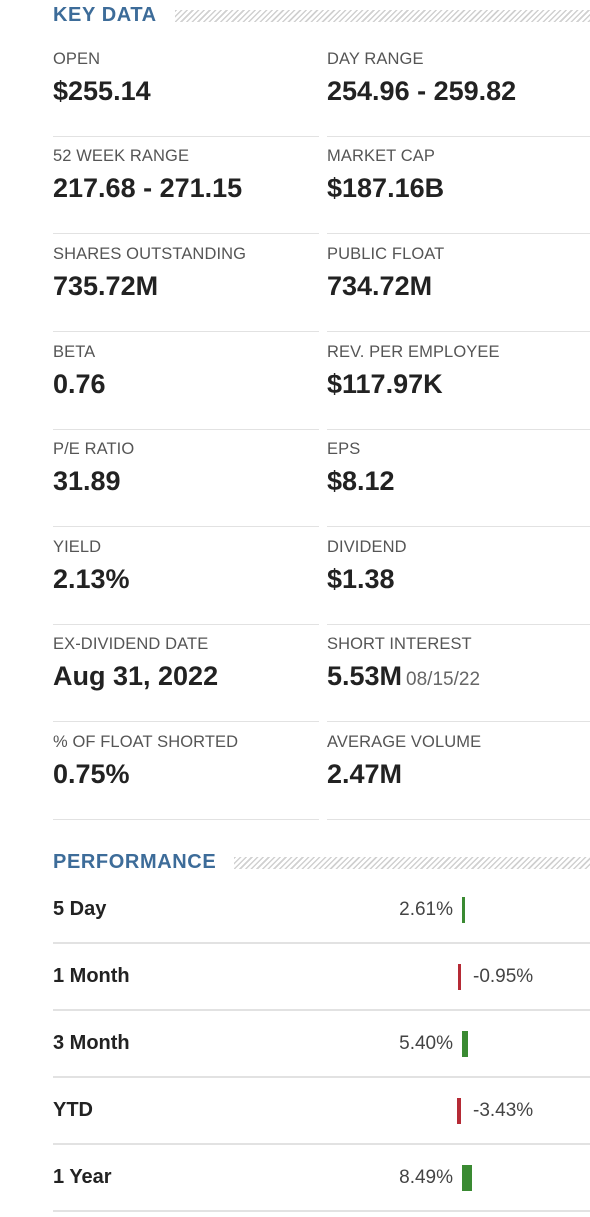  I want to click on performance-row-1-month: 1 Month -0.95%, so click(321, 977).